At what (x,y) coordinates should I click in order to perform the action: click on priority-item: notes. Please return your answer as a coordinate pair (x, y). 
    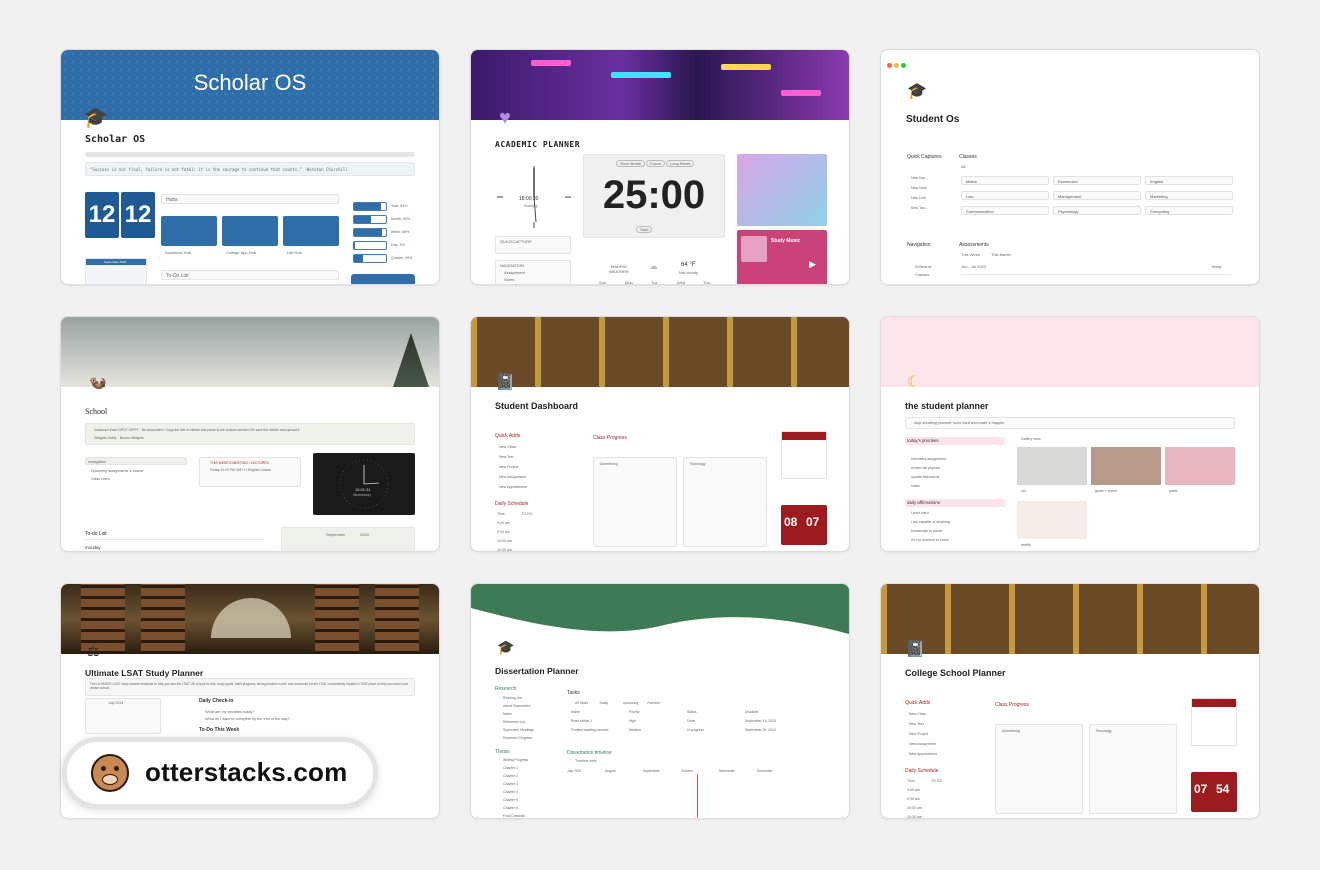
    Looking at the image, I should click on (915, 486).